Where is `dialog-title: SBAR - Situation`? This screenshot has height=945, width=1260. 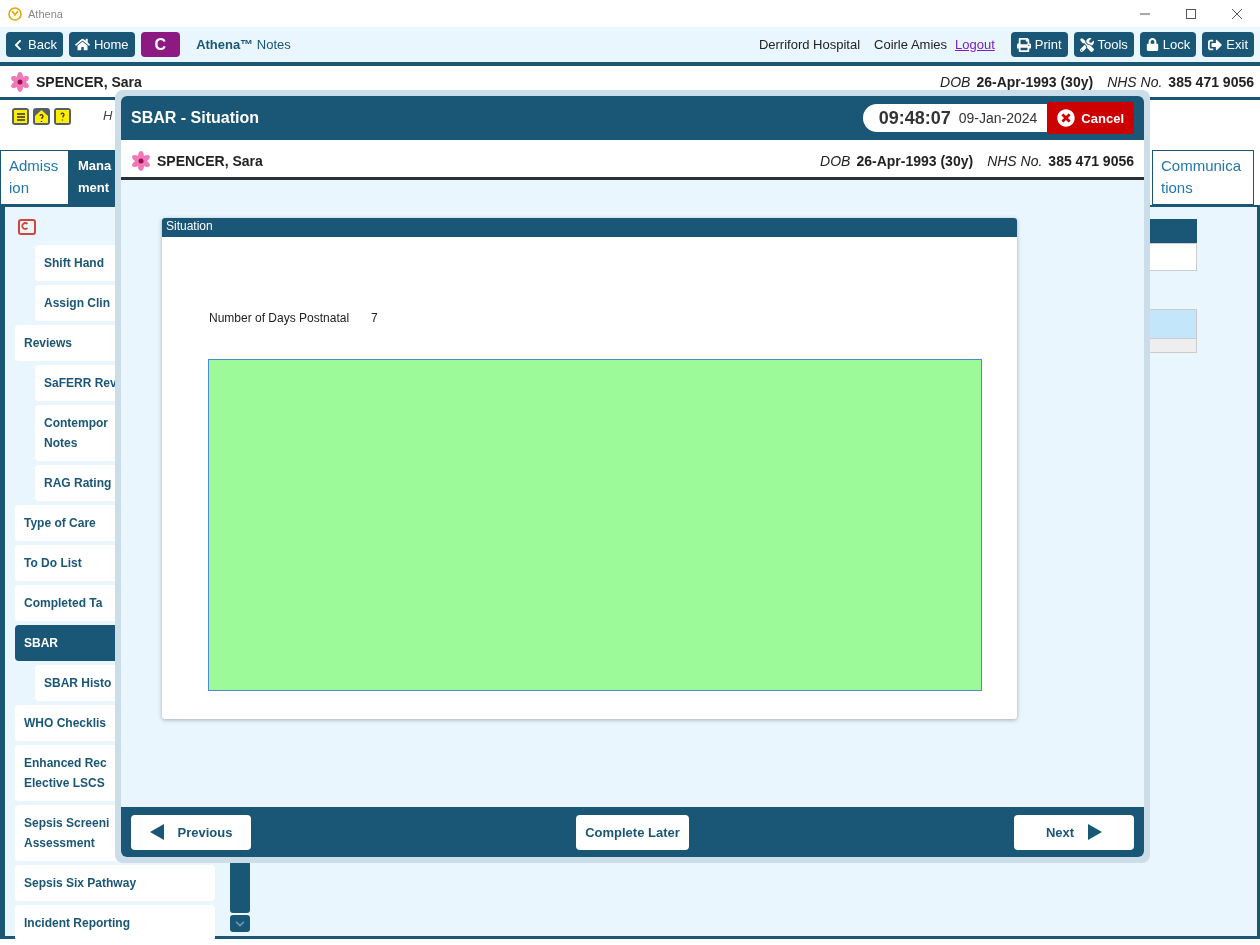 dialog-title: SBAR - Situation is located at coordinates (195, 118).